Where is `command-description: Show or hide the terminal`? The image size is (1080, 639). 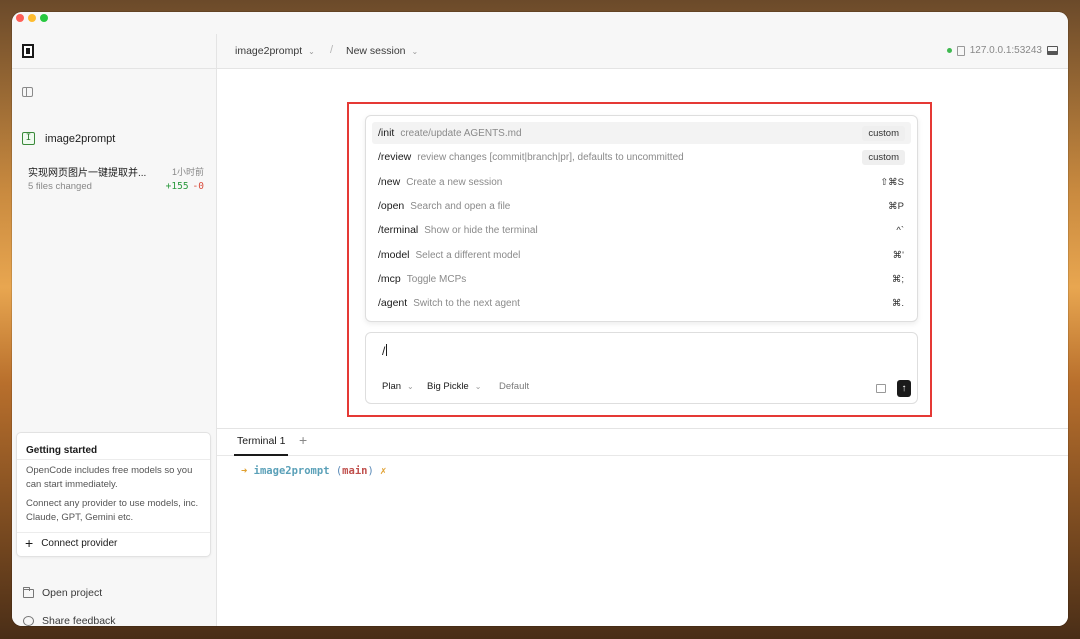 command-description: Show or hide the terminal is located at coordinates (481, 230).